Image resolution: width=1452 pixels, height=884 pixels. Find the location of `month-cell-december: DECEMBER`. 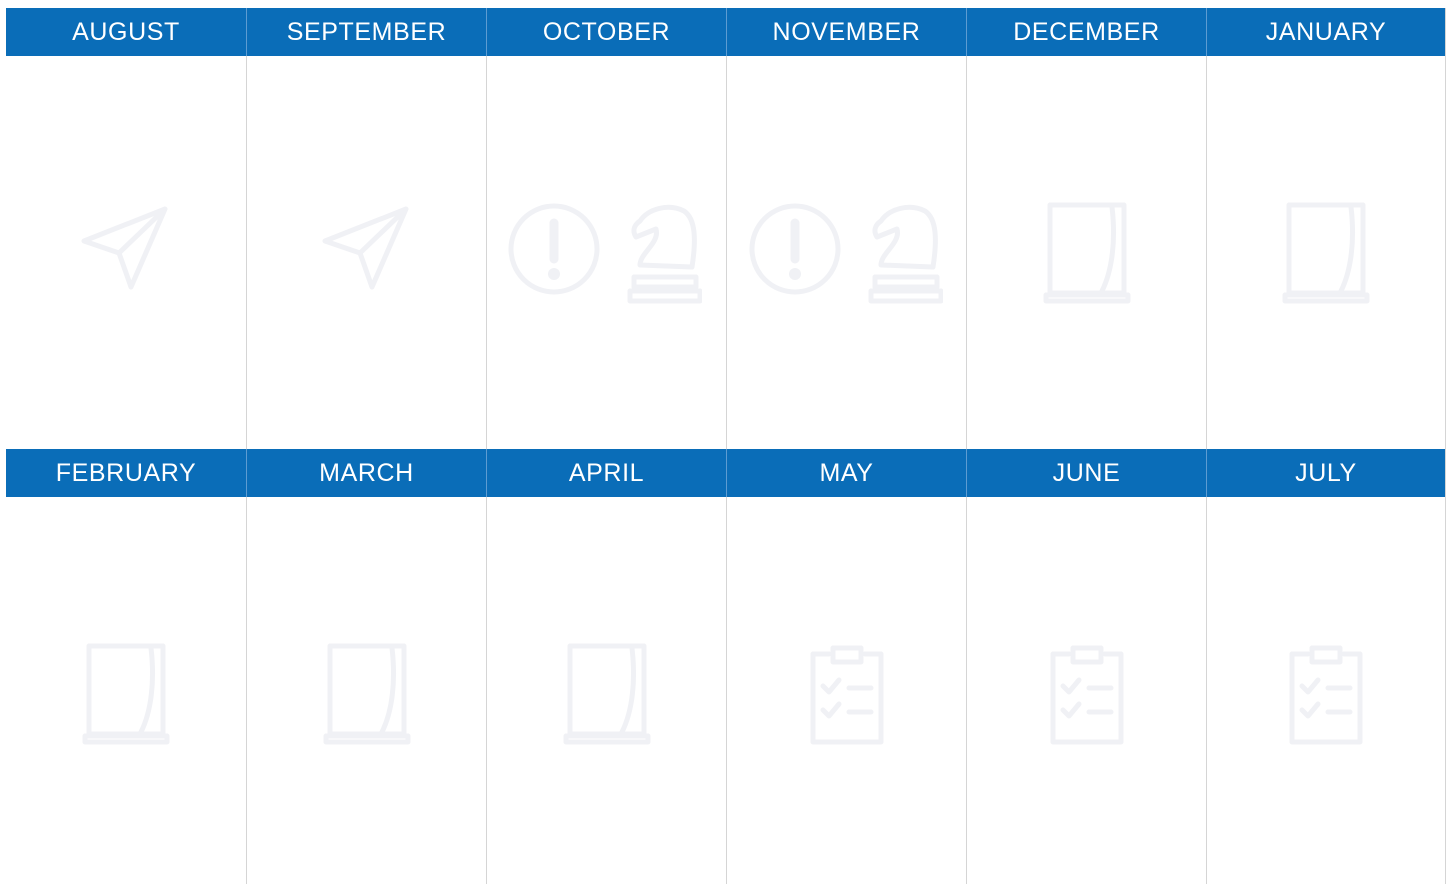

month-cell-december: DECEMBER is located at coordinates (1086, 228).